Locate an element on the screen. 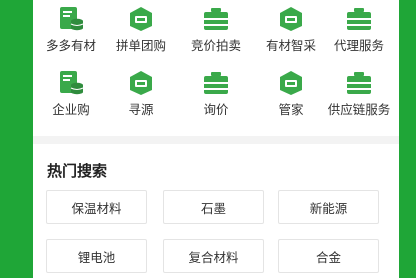 This screenshot has height=278, width=416. hot-search-chip: 锂电池 is located at coordinates (96, 256).